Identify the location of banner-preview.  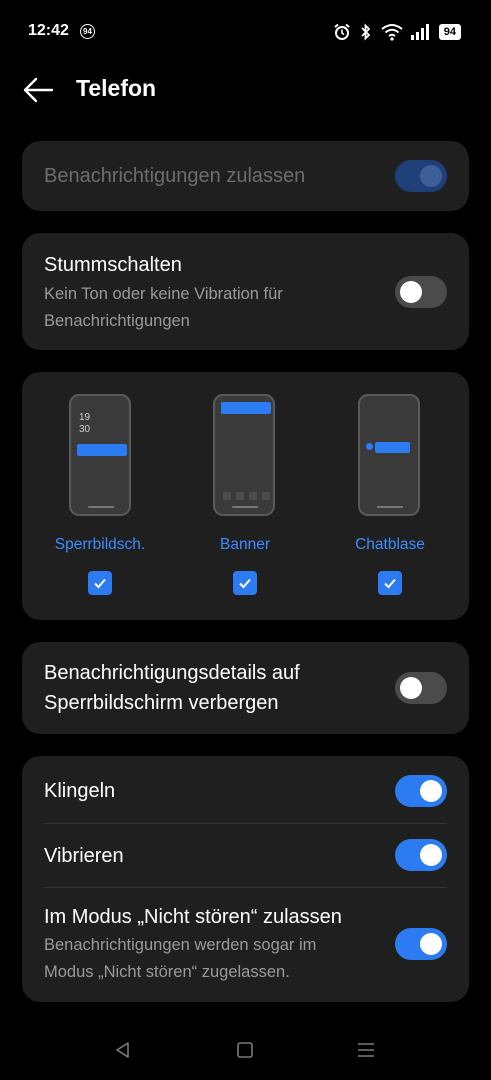
(244, 455).